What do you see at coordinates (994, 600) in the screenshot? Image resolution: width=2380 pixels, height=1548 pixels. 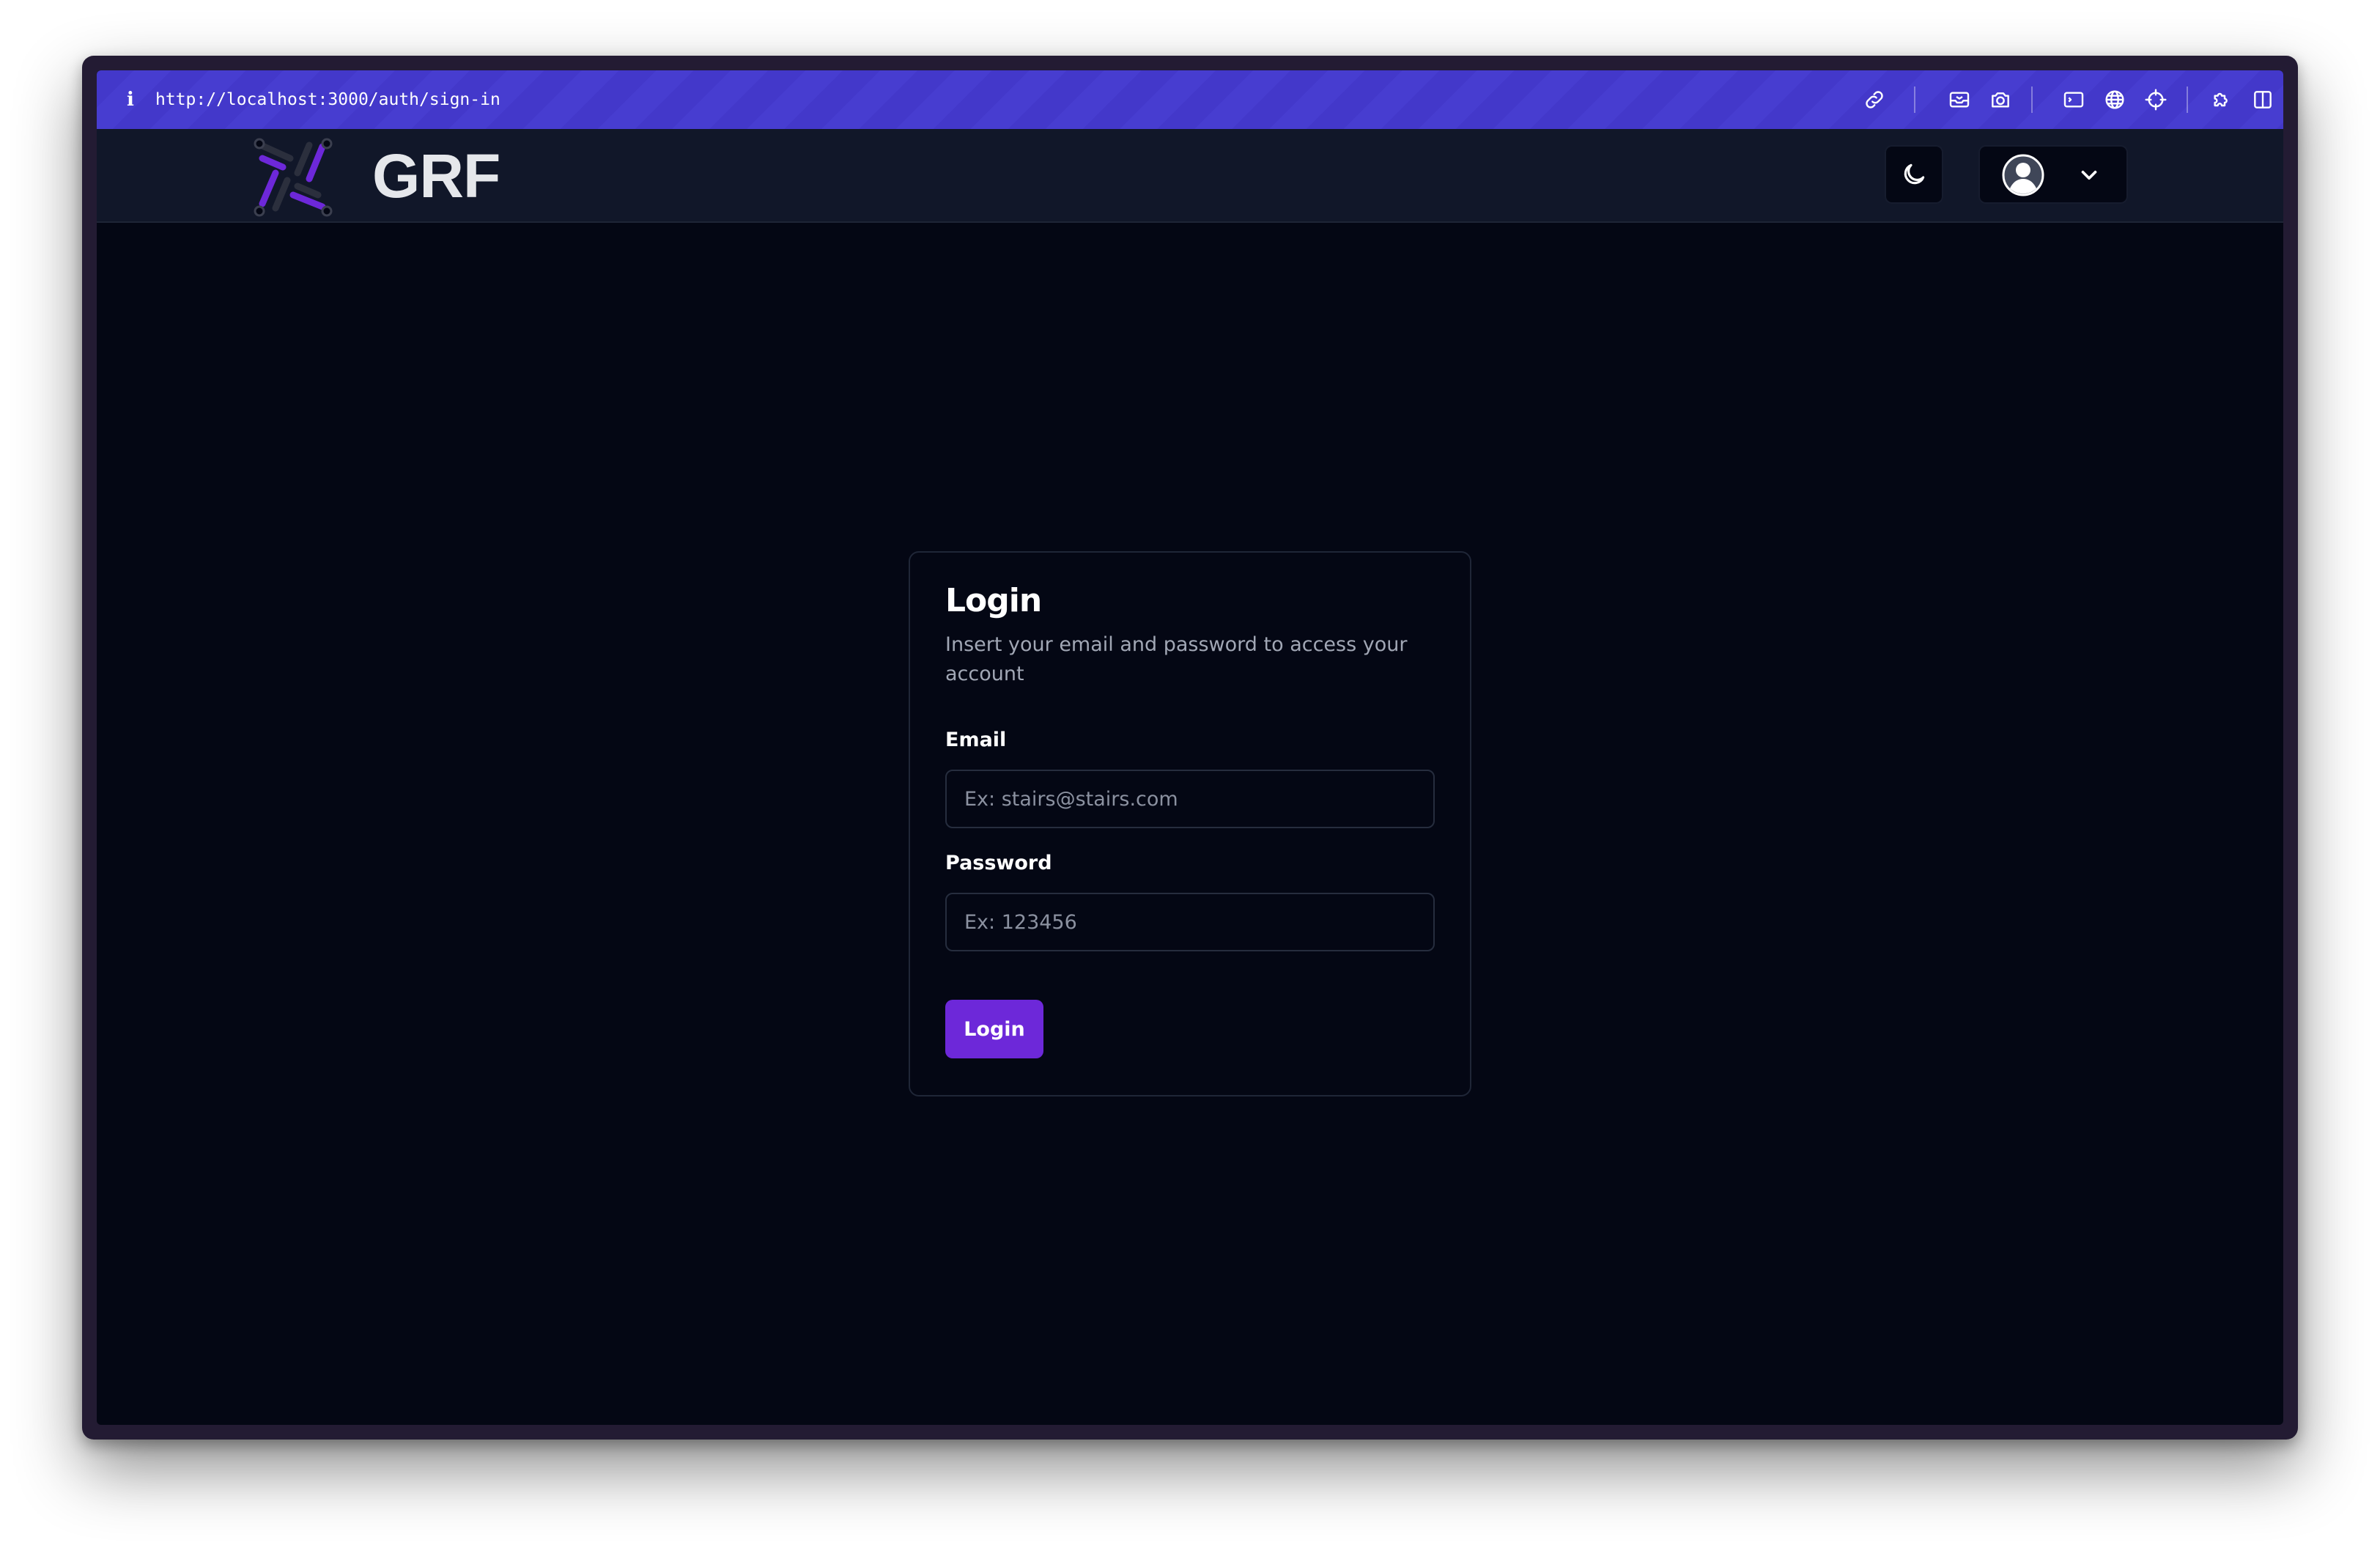 I see `login-title: Login` at bounding box center [994, 600].